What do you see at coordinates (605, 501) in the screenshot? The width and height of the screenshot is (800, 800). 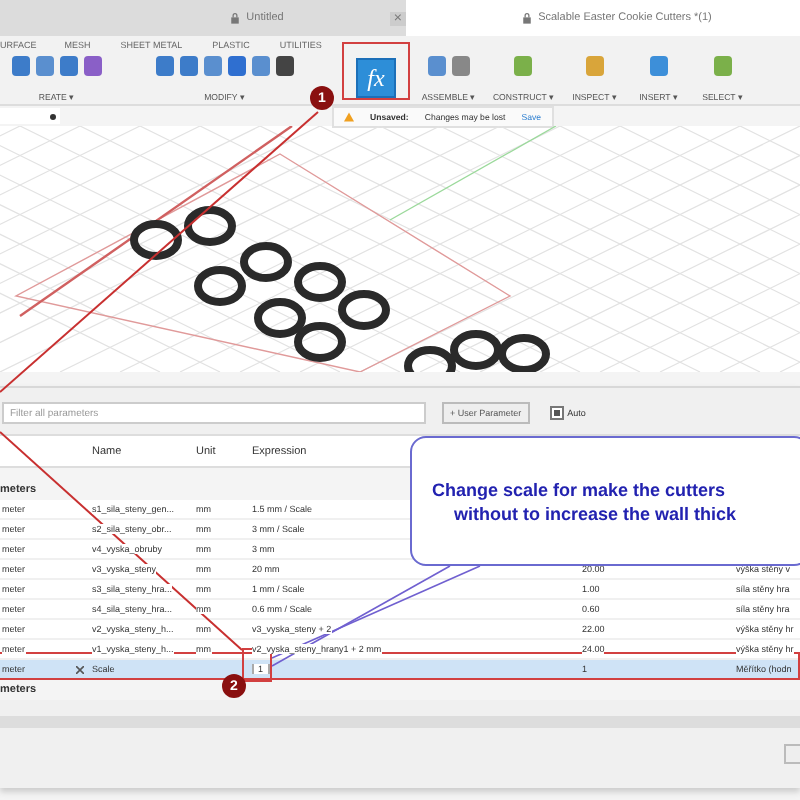 I see `callout-tooltip: Change scale for make the cutters without to increase the wall thick` at bounding box center [605, 501].